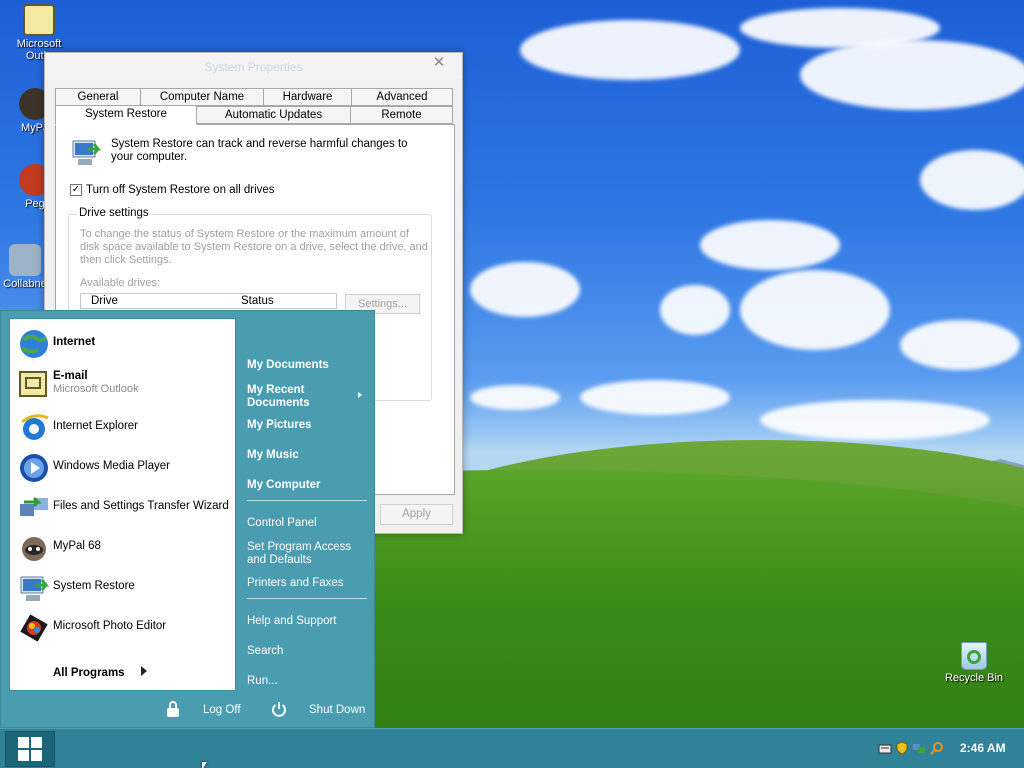 The image size is (1024, 768). Describe the element at coordinates (104, 301) in the screenshot. I see `column-header-drive: Drive` at that location.